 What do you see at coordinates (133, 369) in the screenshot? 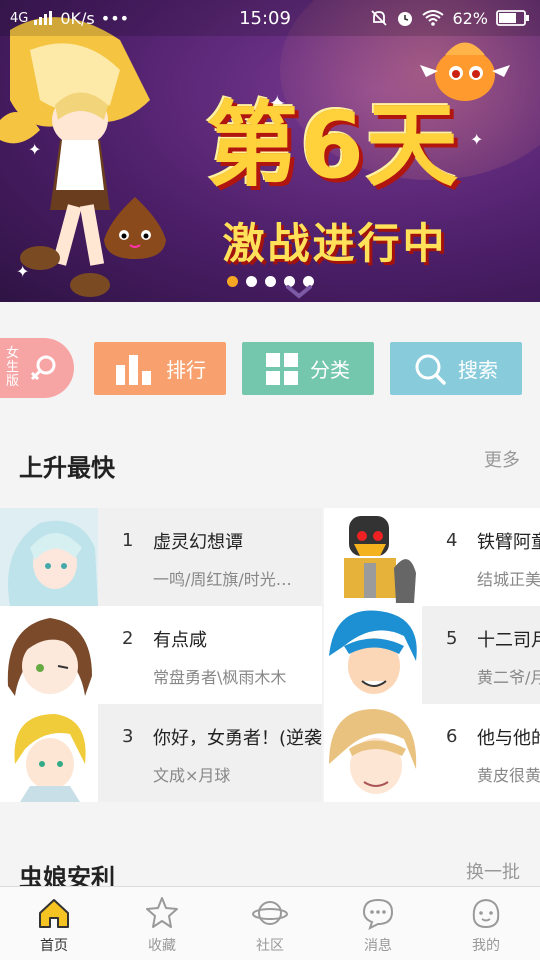
I see `bar-chart-icon` at bounding box center [133, 369].